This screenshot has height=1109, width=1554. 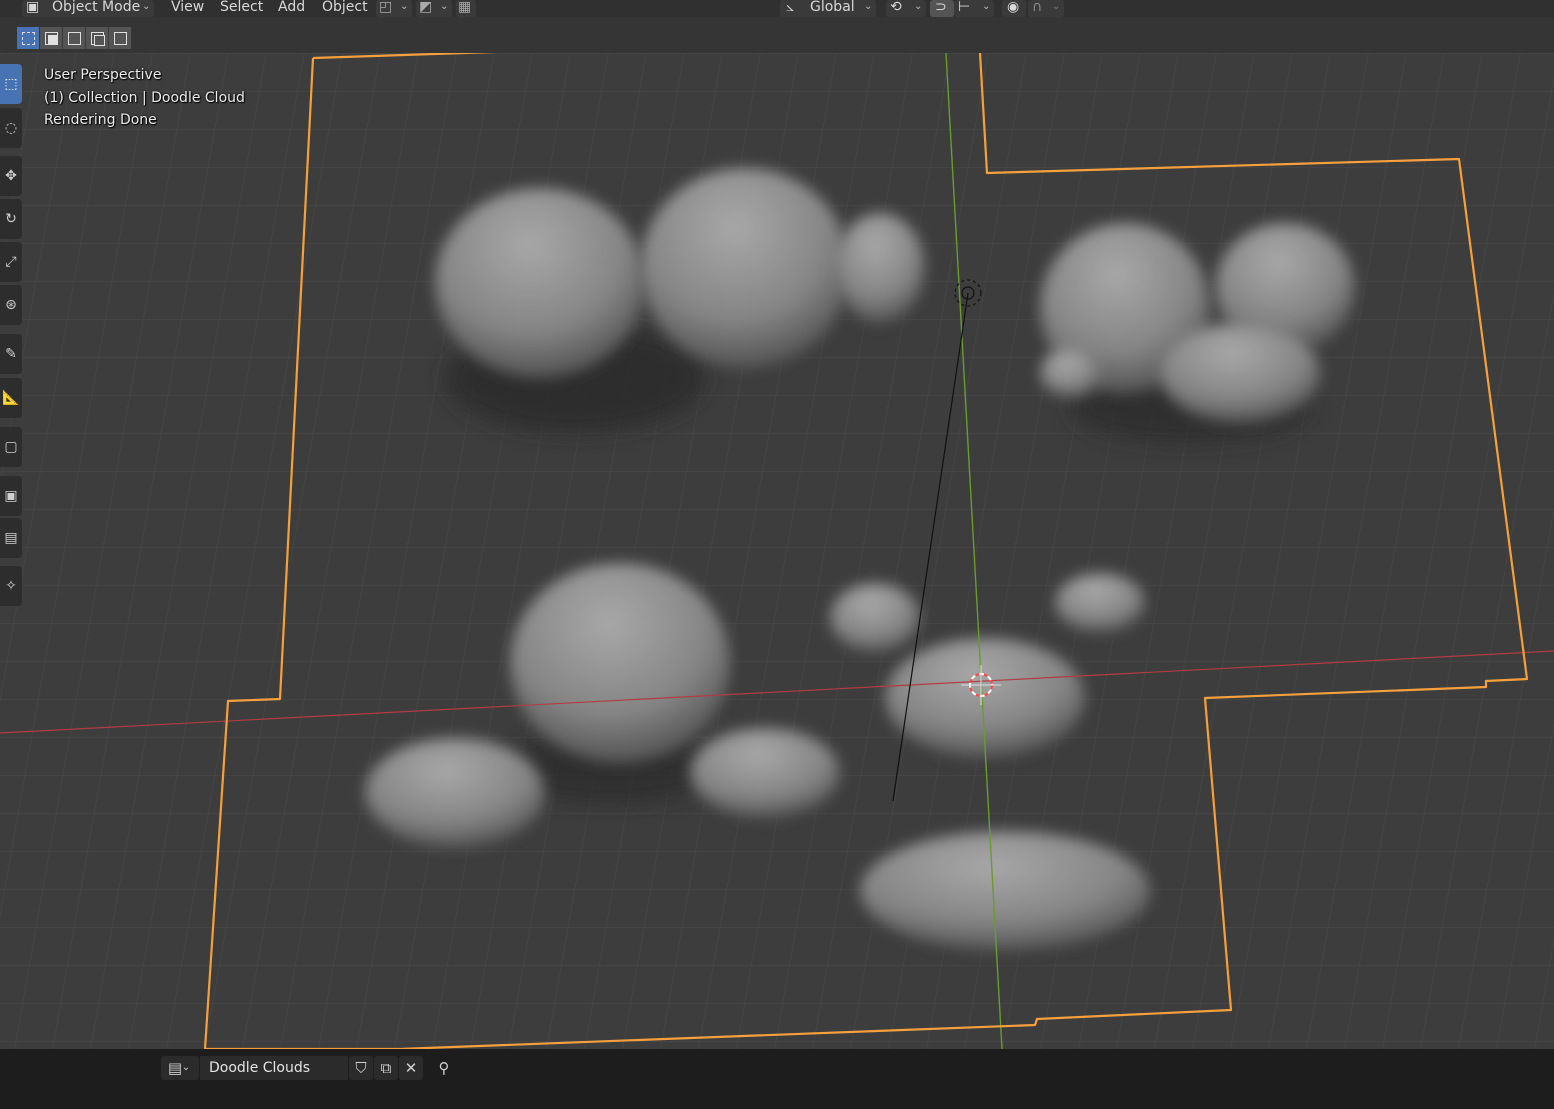 I want to click on move-icon: ✥, so click(x=11, y=176).